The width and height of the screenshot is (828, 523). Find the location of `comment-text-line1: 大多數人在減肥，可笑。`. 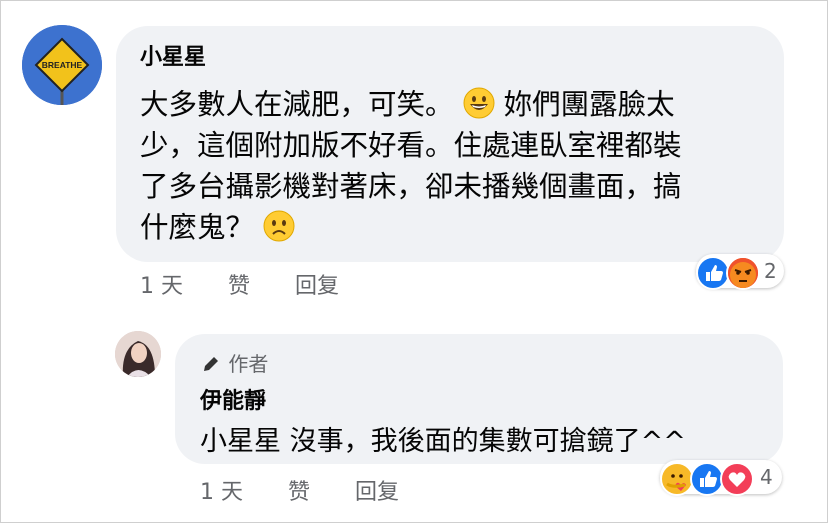

comment-text-line1: 大多數人在減肥，可笑。 is located at coordinates (297, 104).